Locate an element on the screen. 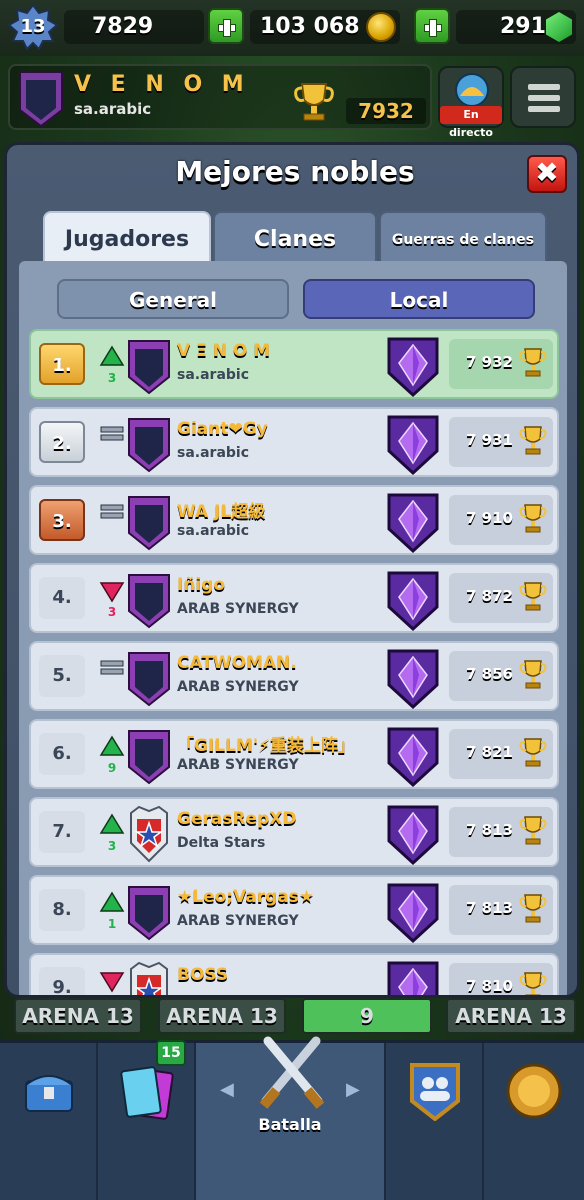 This screenshot has height=1200, width=584. tab-clan-wars-label: Guerras de clanes is located at coordinates (463, 240).